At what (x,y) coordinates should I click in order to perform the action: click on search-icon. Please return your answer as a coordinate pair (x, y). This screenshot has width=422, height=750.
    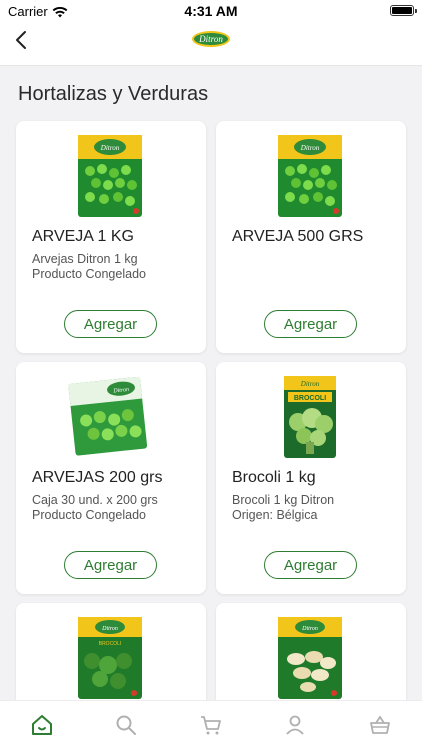
    Looking at the image, I should click on (126, 725).